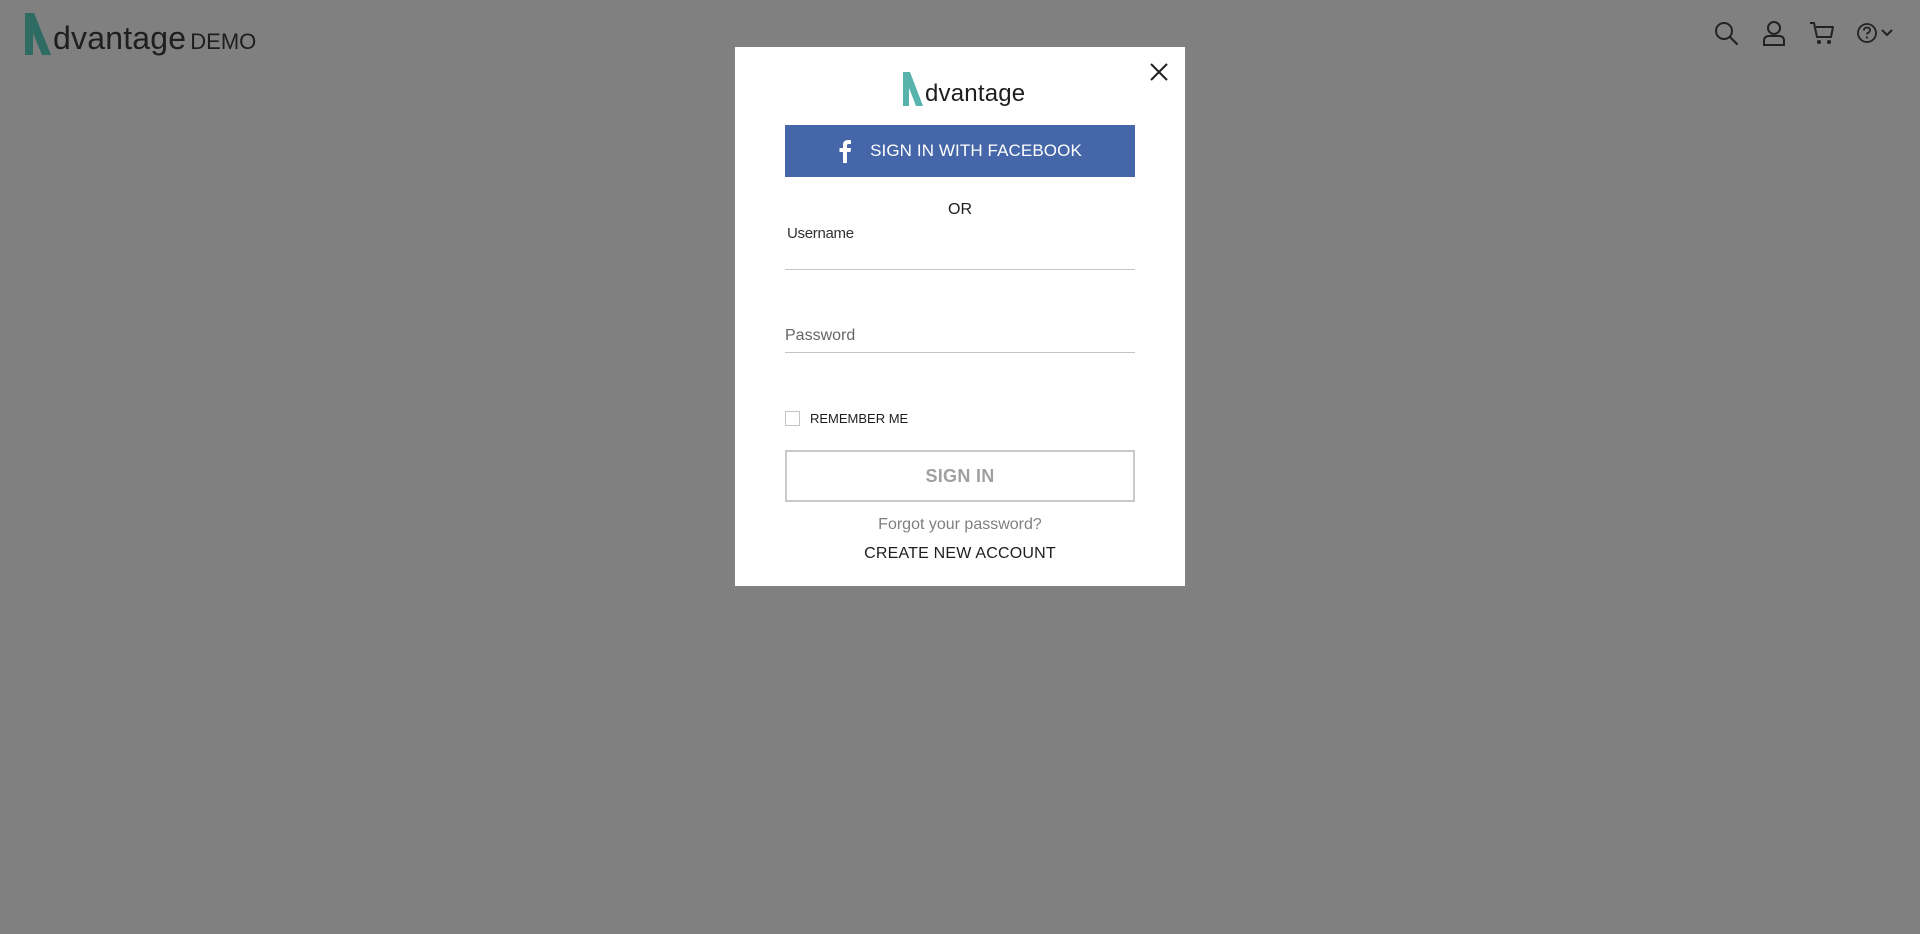 Image resolution: width=1920 pixels, height=934 pixels. I want to click on username-field: Username, so click(960, 247).